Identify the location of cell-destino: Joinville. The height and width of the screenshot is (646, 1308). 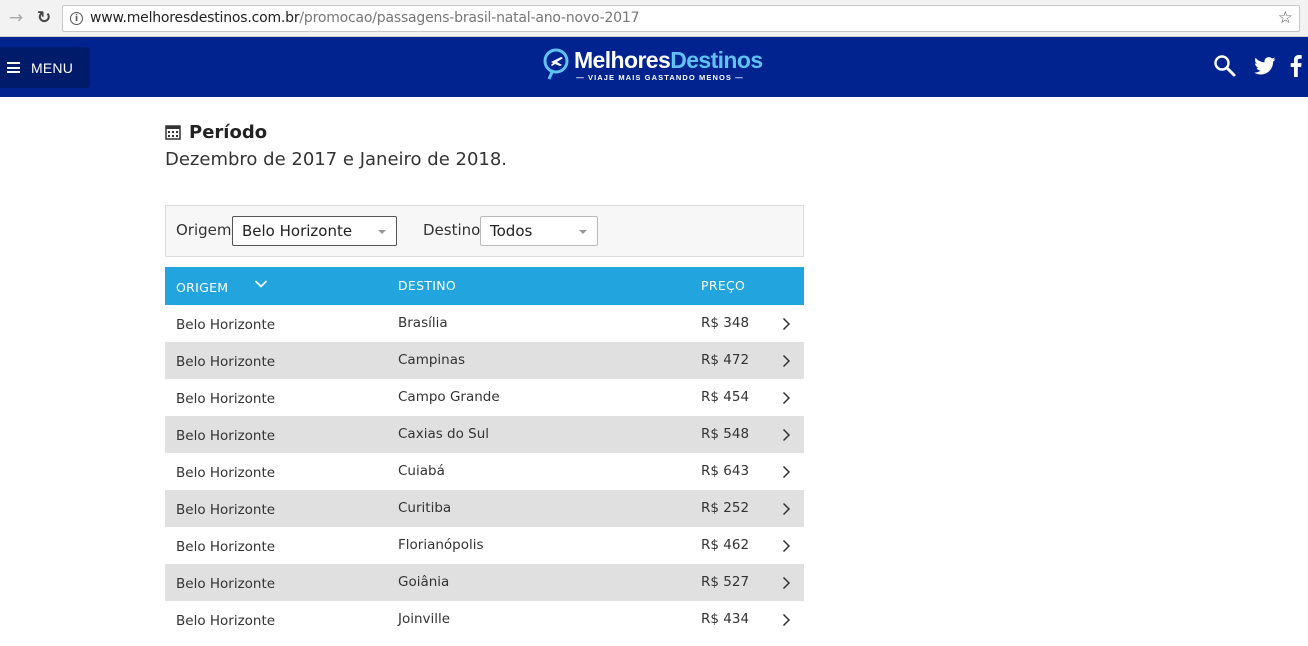
(424, 619).